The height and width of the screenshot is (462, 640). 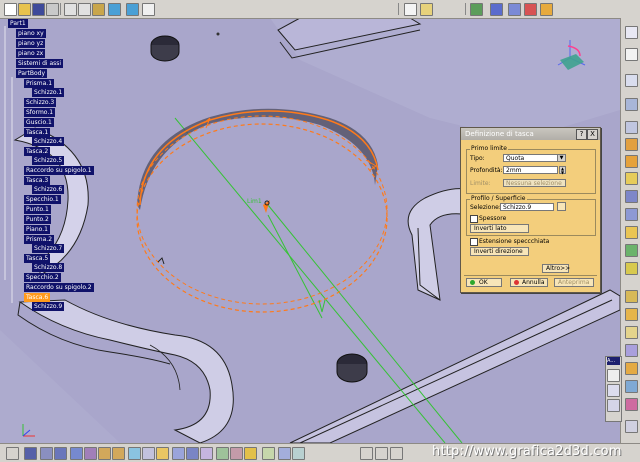 What do you see at coordinates (60, 453) in the screenshot?
I see `knowledge-icon` at bounding box center [60, 453].